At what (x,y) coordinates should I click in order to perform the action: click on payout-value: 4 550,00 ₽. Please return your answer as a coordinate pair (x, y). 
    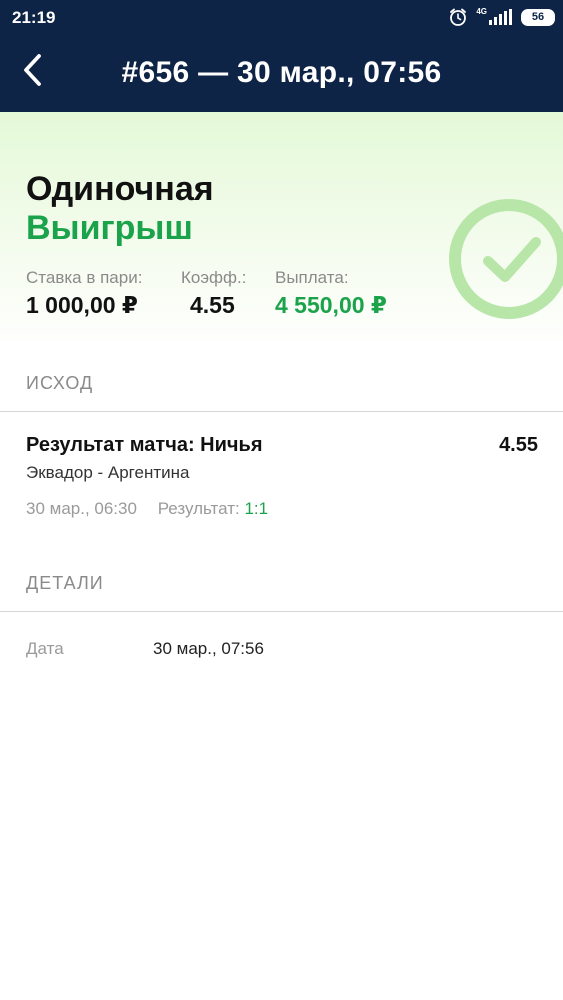
    Looking at the image, I should click on (331, 305).